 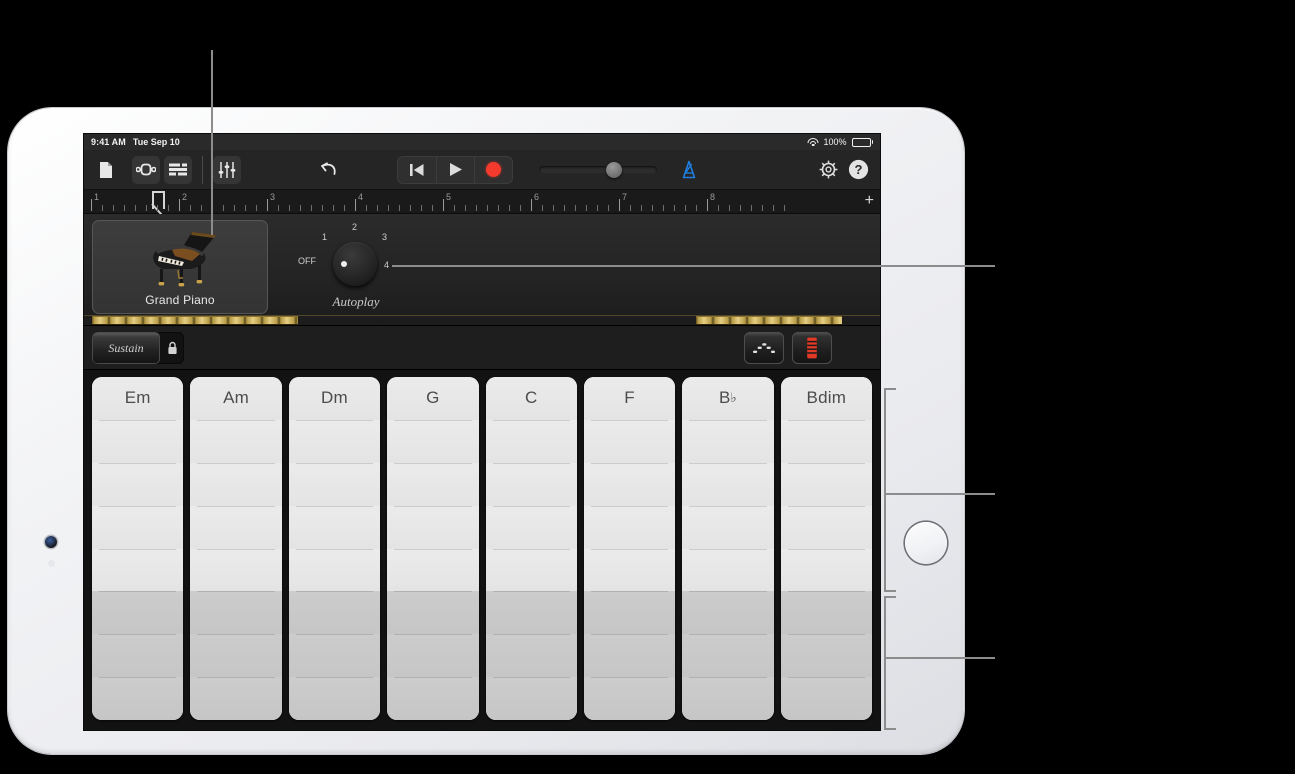 What do you see at coordinates (764, 348) in the screenshot?
I see `arpeggiator-icon` at bounding box center [764, 348].